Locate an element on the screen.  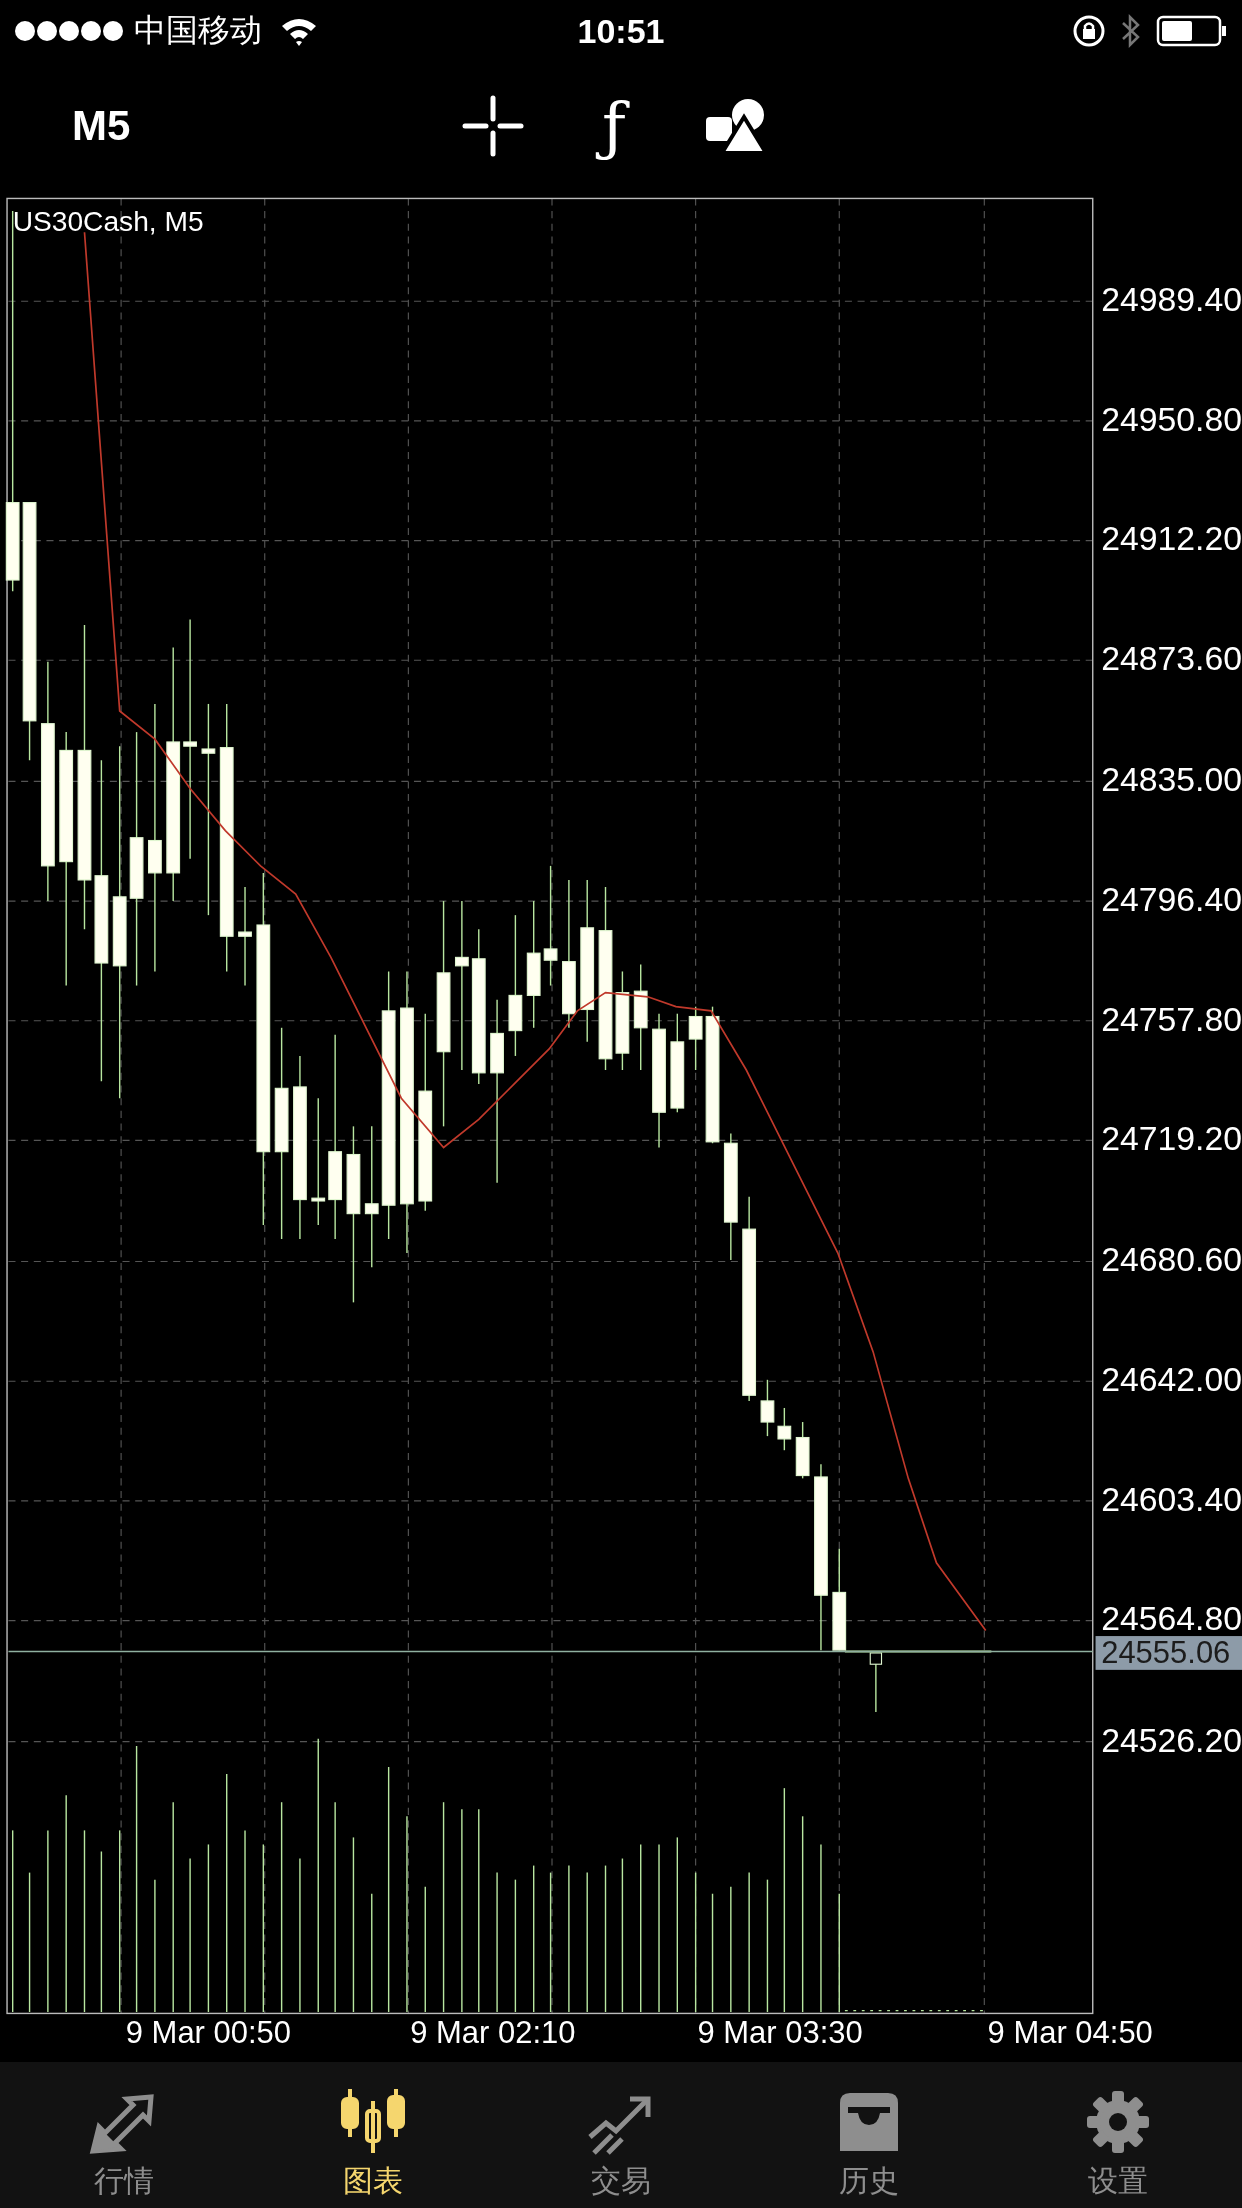
price-label: 24912.20 is located at coordinates (1171, 538).